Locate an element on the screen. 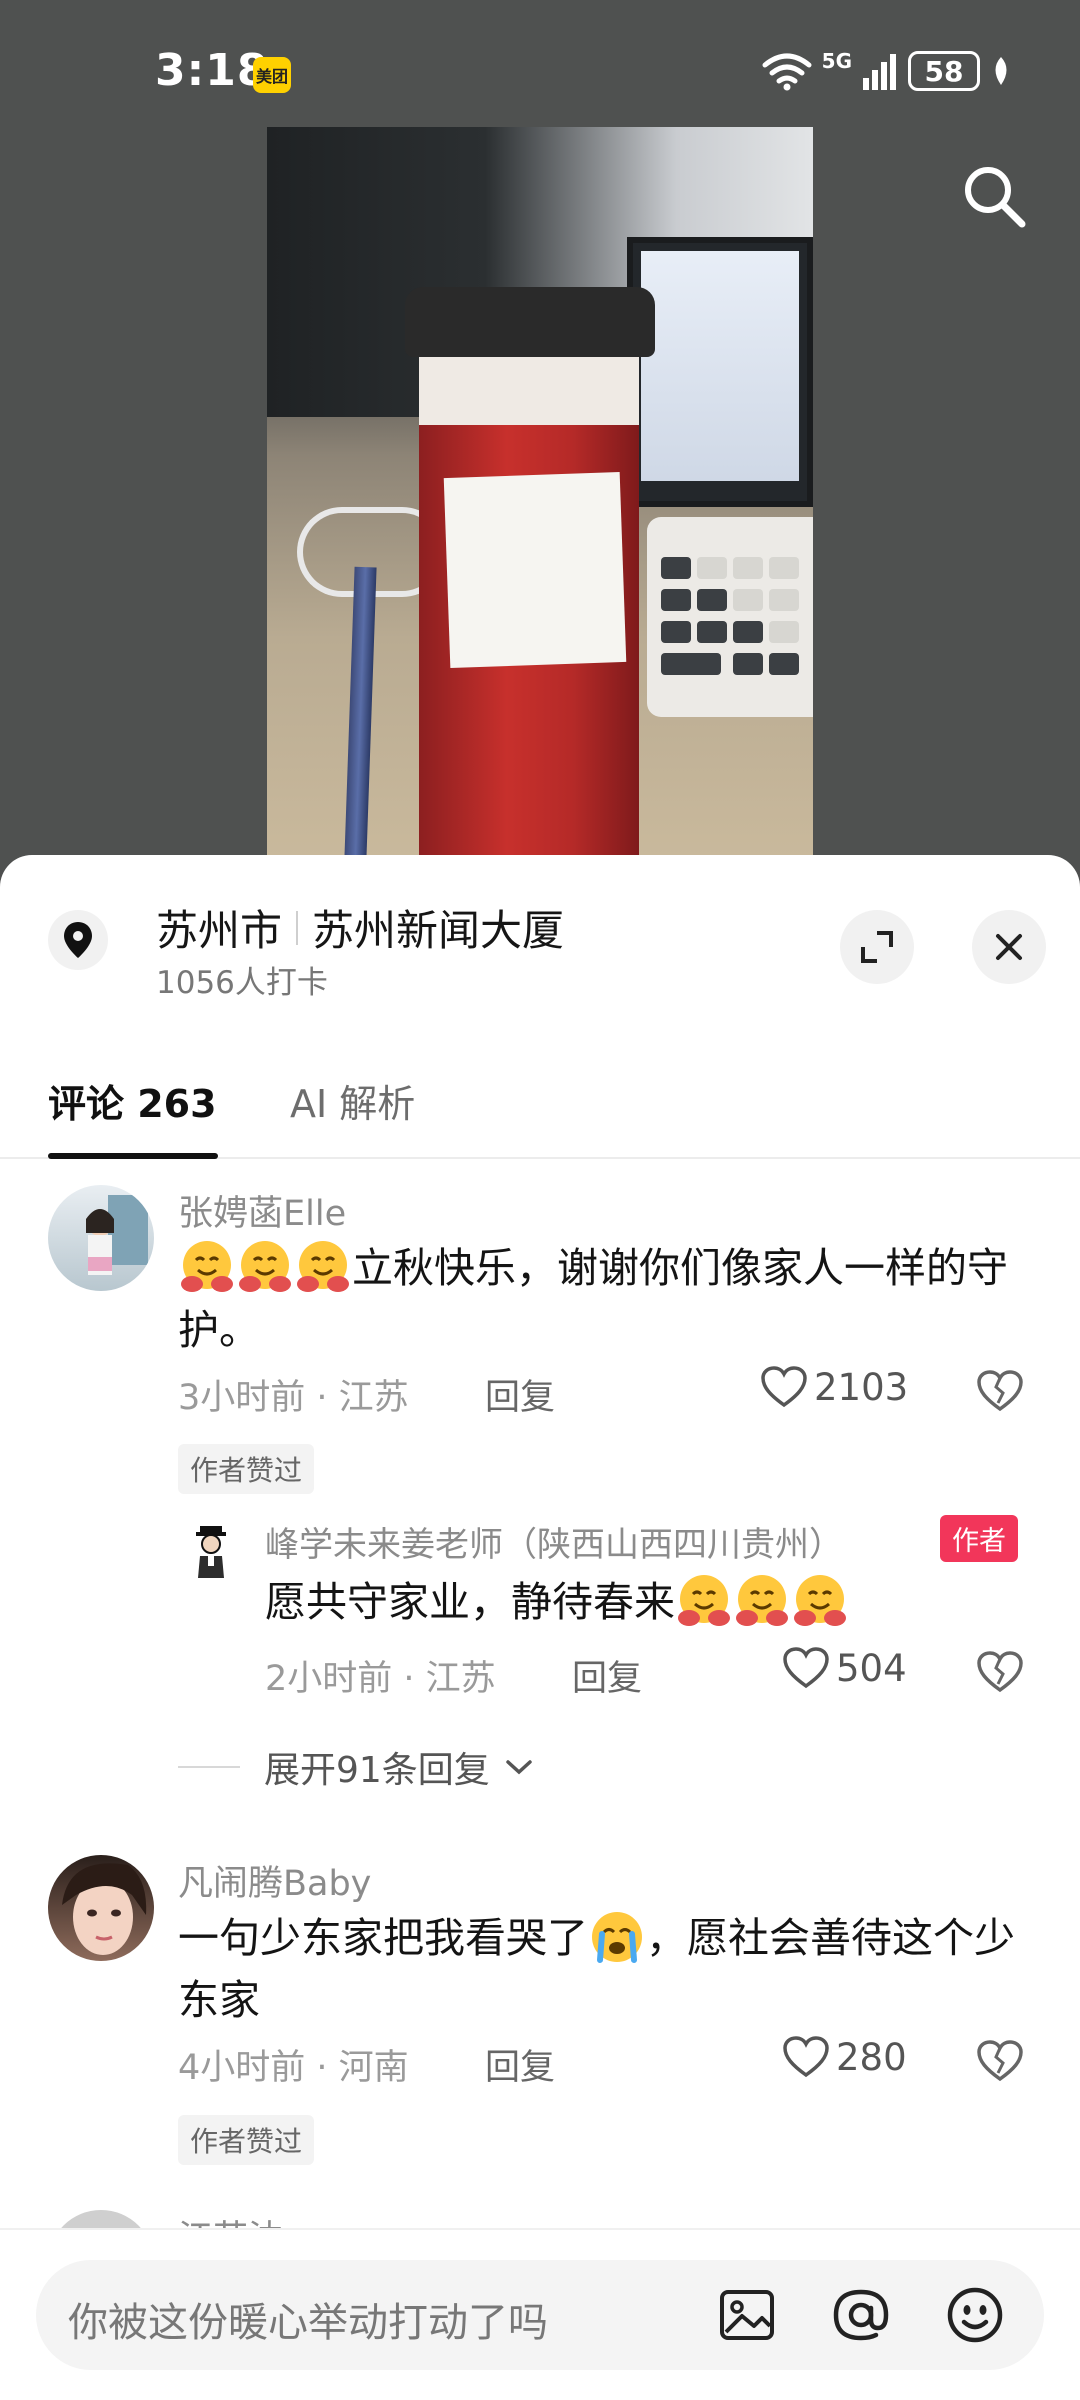 The width and height of the screenshot is (1080, 2400). status-time: 3:18 is located at coordinates (212, 70).